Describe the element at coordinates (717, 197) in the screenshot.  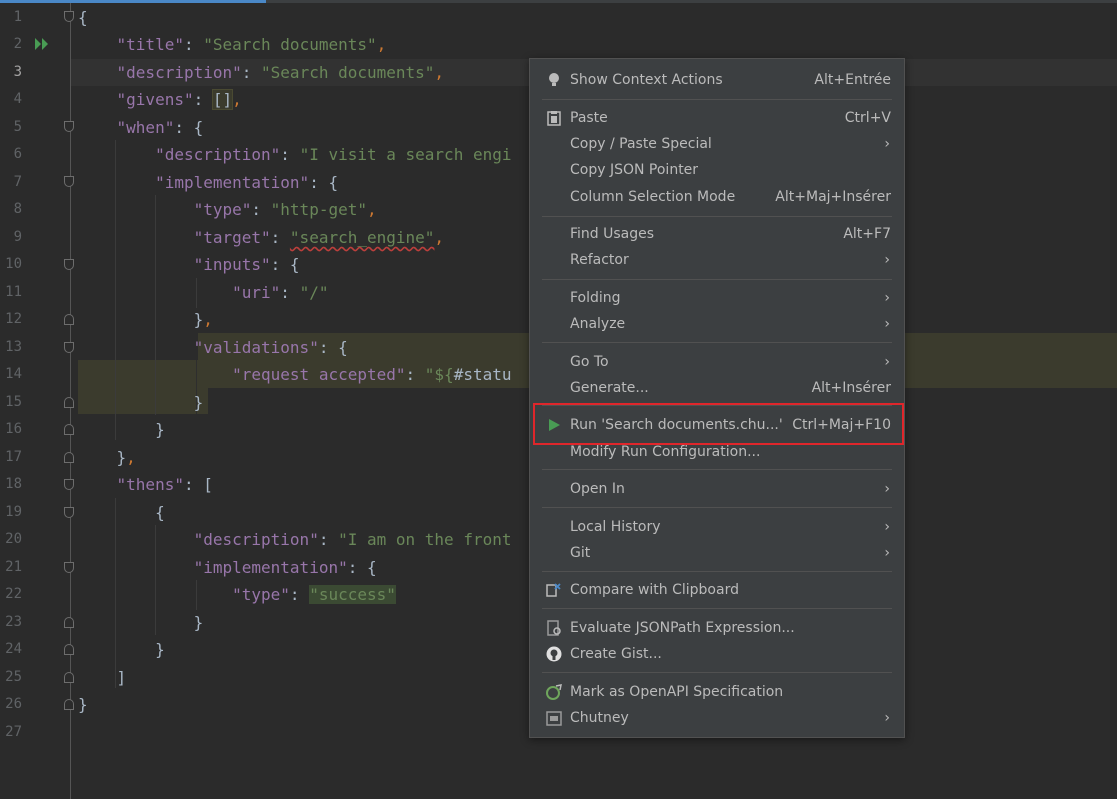
I see `menu-item-column-selection-mode: Column Selection Mode Alt+Maj+Insérer` at that location.